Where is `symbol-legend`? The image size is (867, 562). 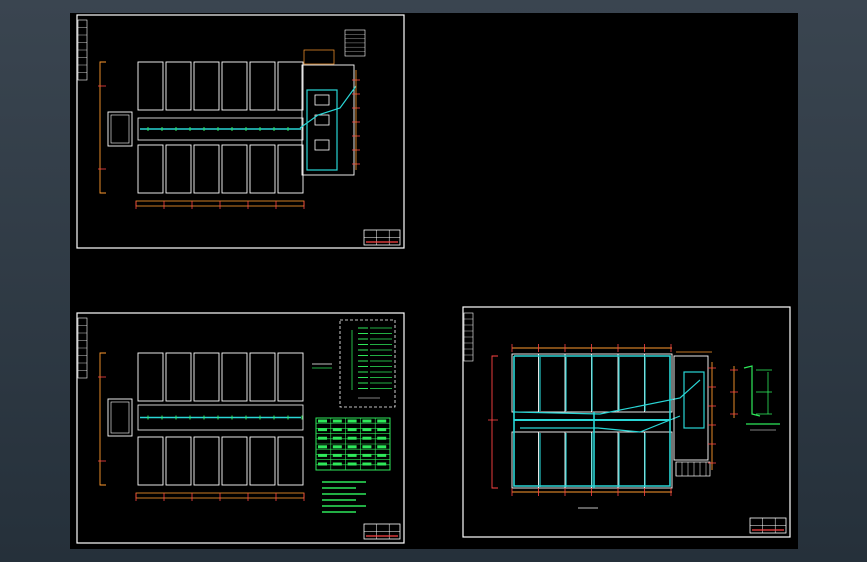
symbol-legend is located at coordinates (367, 363).